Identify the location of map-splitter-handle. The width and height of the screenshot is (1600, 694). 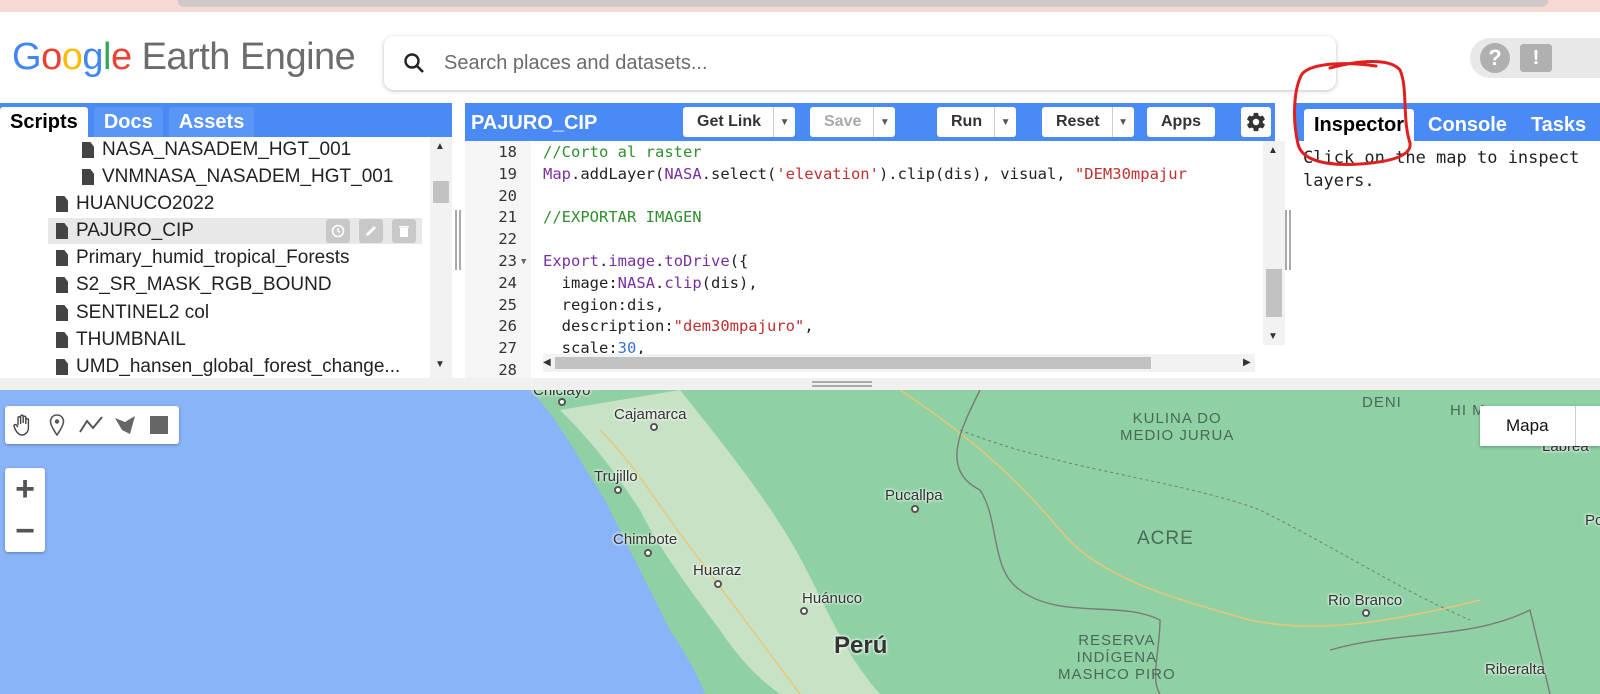
(842, 384).